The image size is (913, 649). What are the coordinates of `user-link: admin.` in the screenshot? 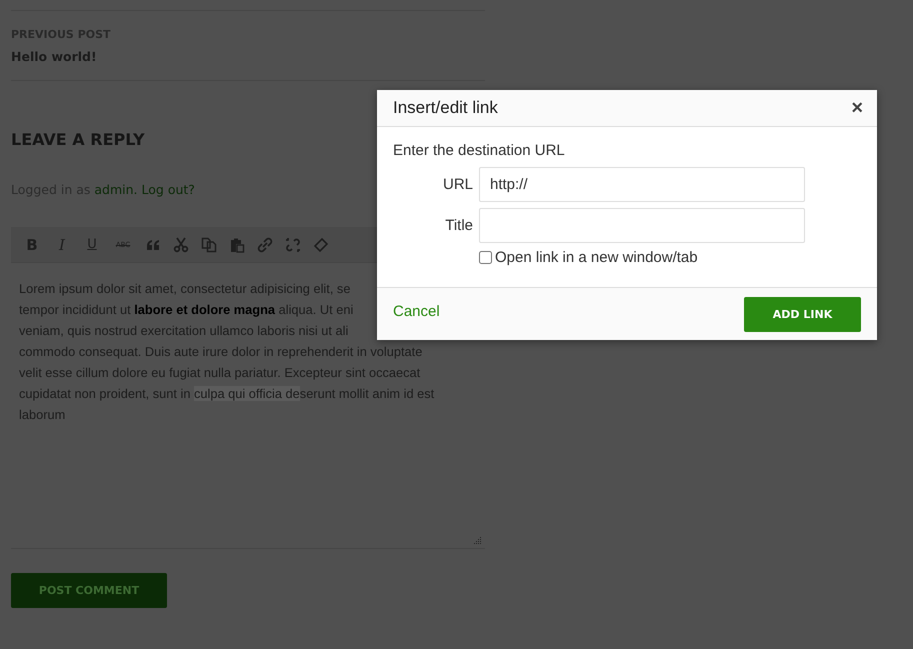 It's located at (116, 189).